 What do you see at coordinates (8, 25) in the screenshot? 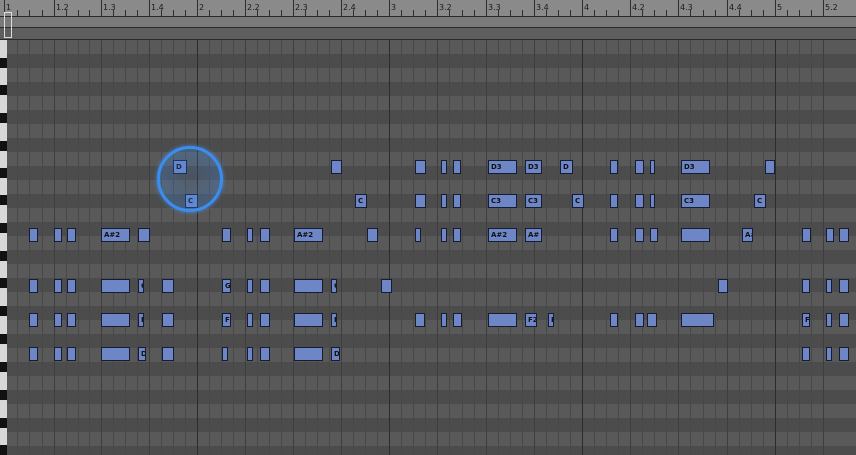
I see `clip-start-marker` at bounding box center [8, 25].